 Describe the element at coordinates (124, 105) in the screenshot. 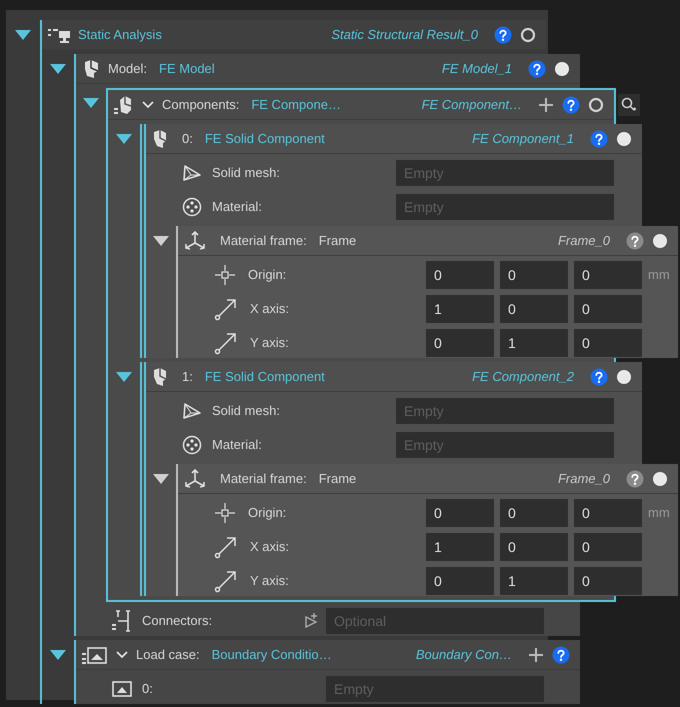

I see `hand-parts-icon` at that location.